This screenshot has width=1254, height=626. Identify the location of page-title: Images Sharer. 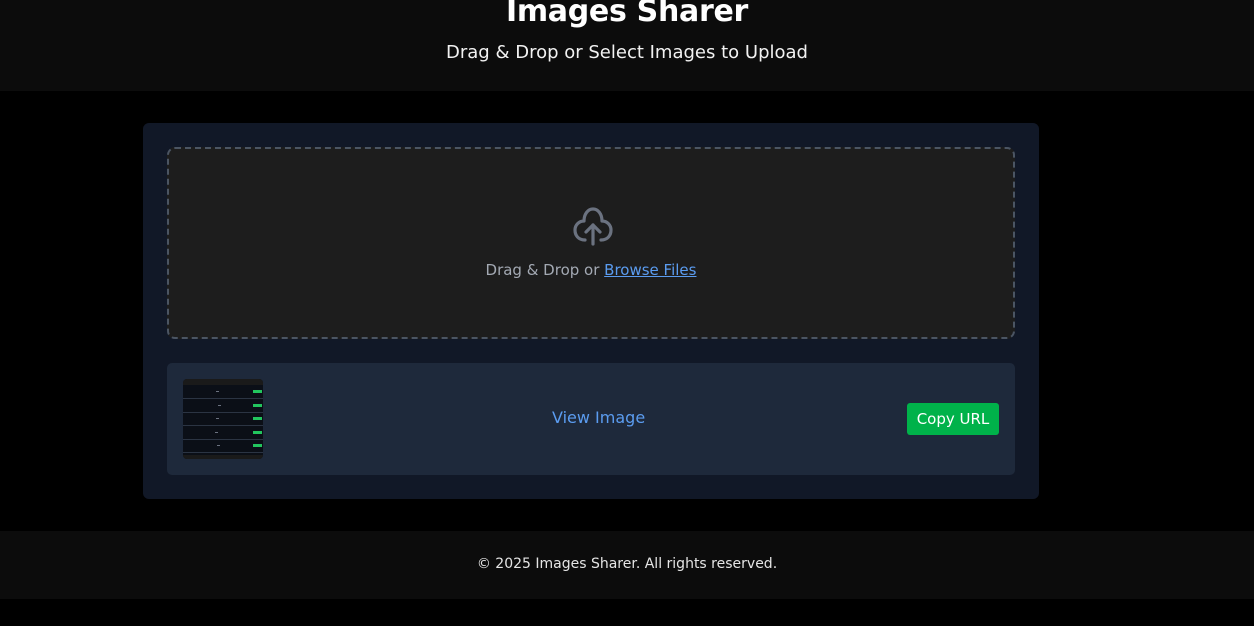
(627, 14).